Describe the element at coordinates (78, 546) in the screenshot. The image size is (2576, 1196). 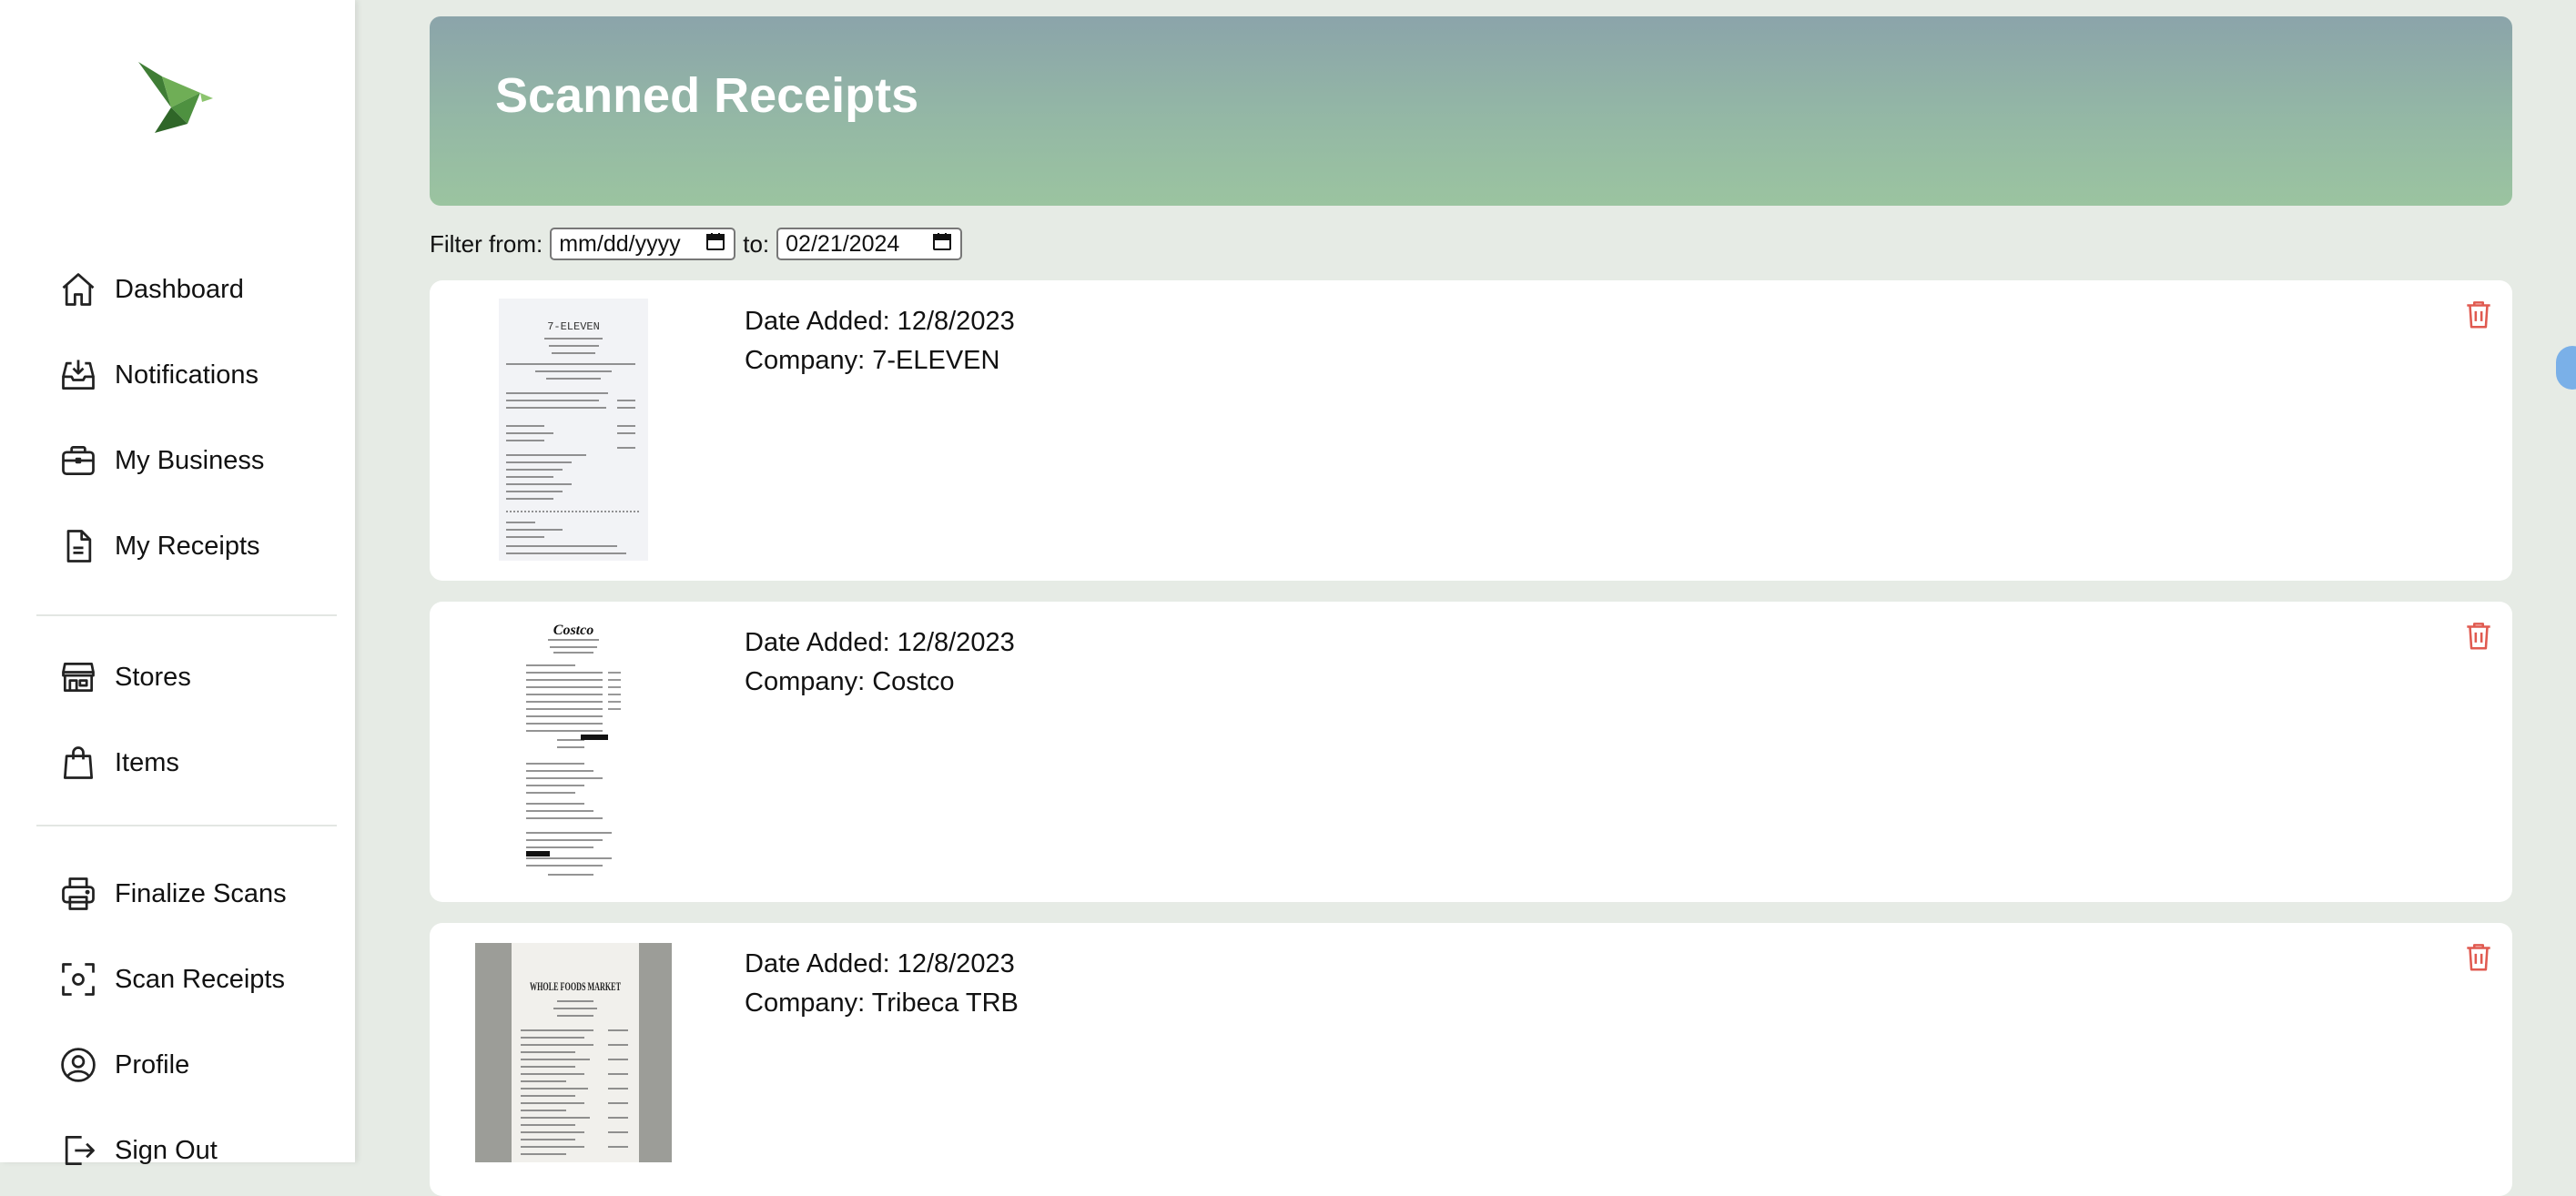
I see `document-icon` at that location.